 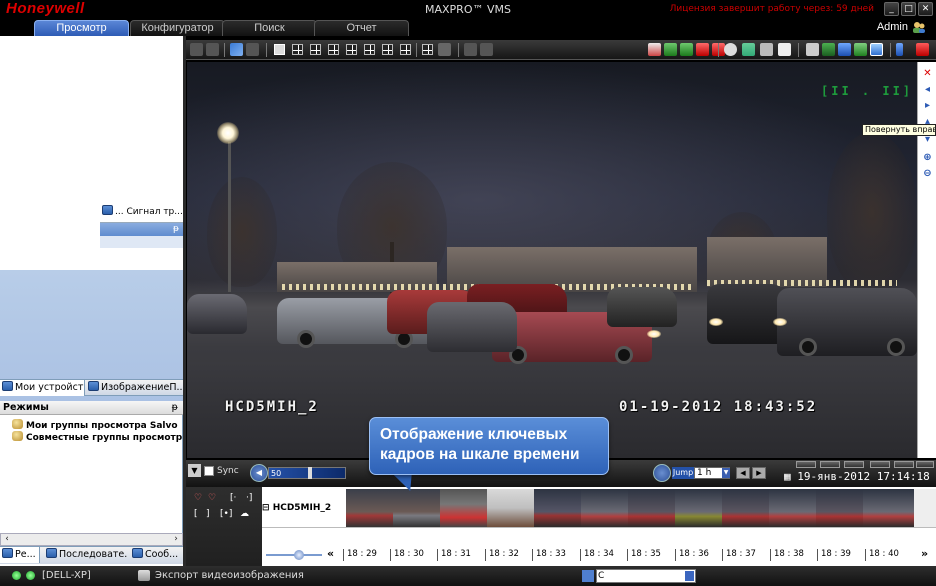 I want to click on sequence-icon, so click(x=486, y=49).